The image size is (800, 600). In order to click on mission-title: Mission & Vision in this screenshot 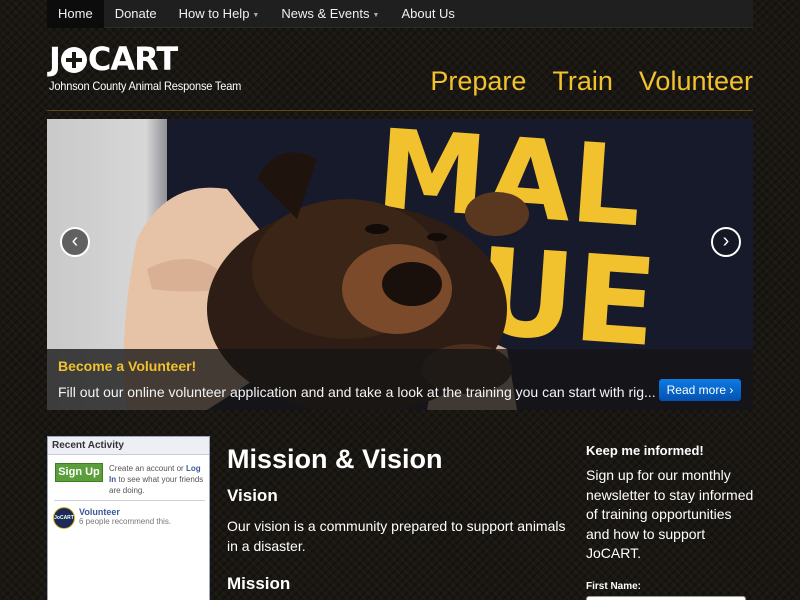, I will do `click(335, 459)`.